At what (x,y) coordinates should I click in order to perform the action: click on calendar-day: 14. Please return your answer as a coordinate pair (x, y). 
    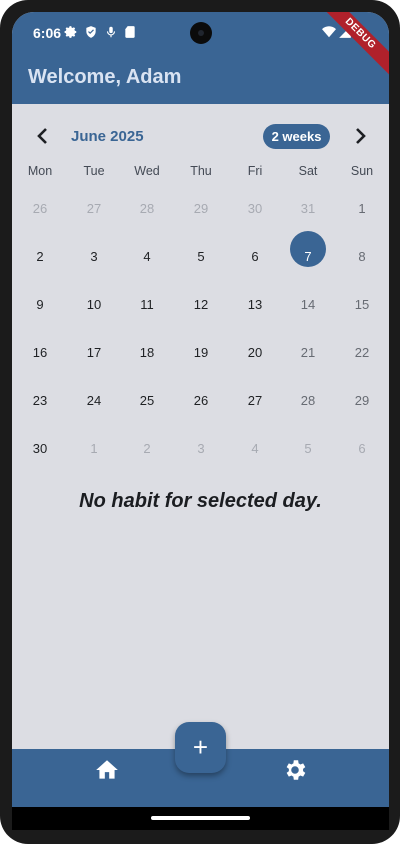
    Looking at the image, I should click on (308, 305).